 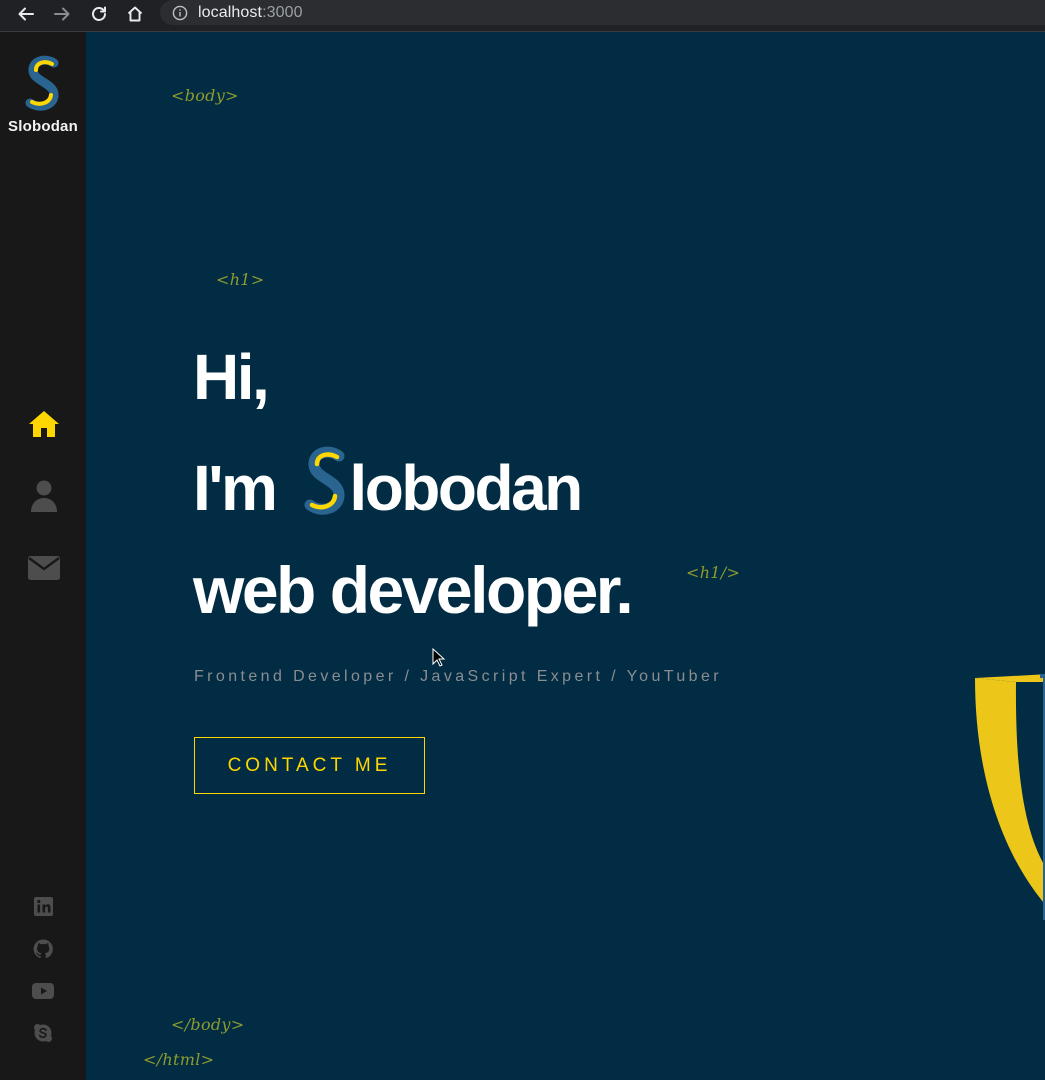 What do you see at coordinates (205, 95) in the screenshot?
I see `body-open-tag: <body>` at bounding box center [205, 95].